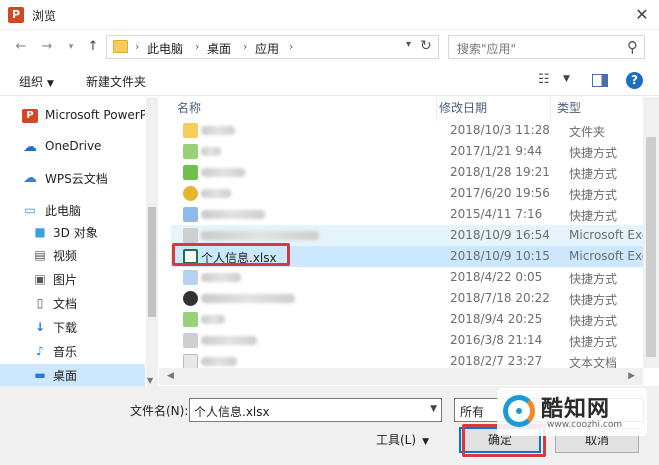 The image size is (659, 465). Describe the element at coordinates (40, 351) in the screenshot. I see `music-note-icon: ♪` at that location.